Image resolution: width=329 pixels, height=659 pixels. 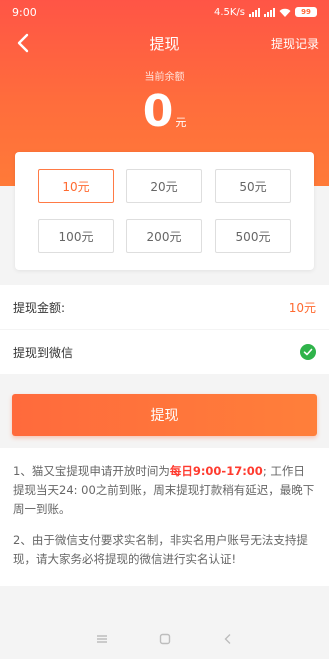 I want to click on signal-icon, so click(x=254, y=12).